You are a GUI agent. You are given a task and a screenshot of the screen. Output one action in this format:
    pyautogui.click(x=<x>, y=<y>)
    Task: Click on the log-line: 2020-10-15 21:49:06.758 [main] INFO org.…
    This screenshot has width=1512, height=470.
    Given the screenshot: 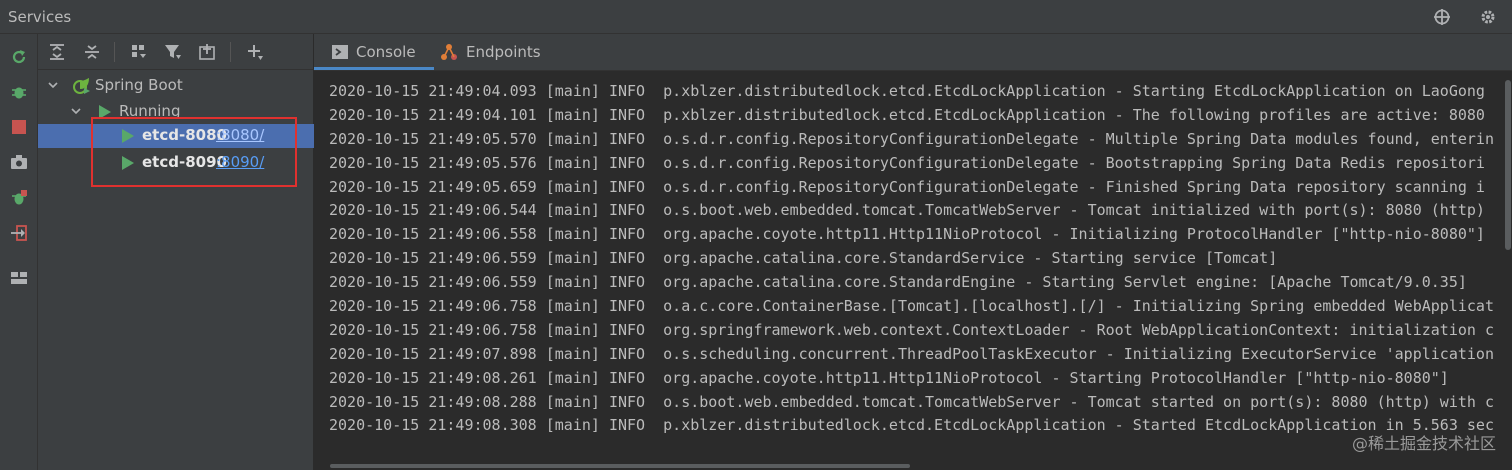 What is the action you would take?
    pyautogui.click(x=911, y=329)
    